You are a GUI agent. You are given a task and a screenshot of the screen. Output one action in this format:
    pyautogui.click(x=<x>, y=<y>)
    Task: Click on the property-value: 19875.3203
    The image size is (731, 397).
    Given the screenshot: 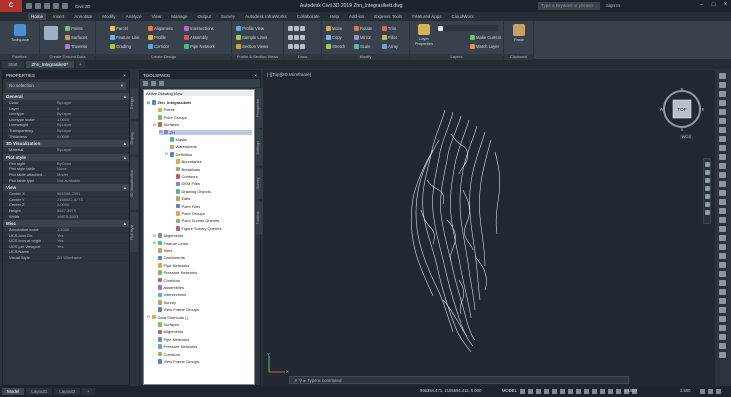 What is the action you would take?
    pyautogui.click(x=92, y=216)
    